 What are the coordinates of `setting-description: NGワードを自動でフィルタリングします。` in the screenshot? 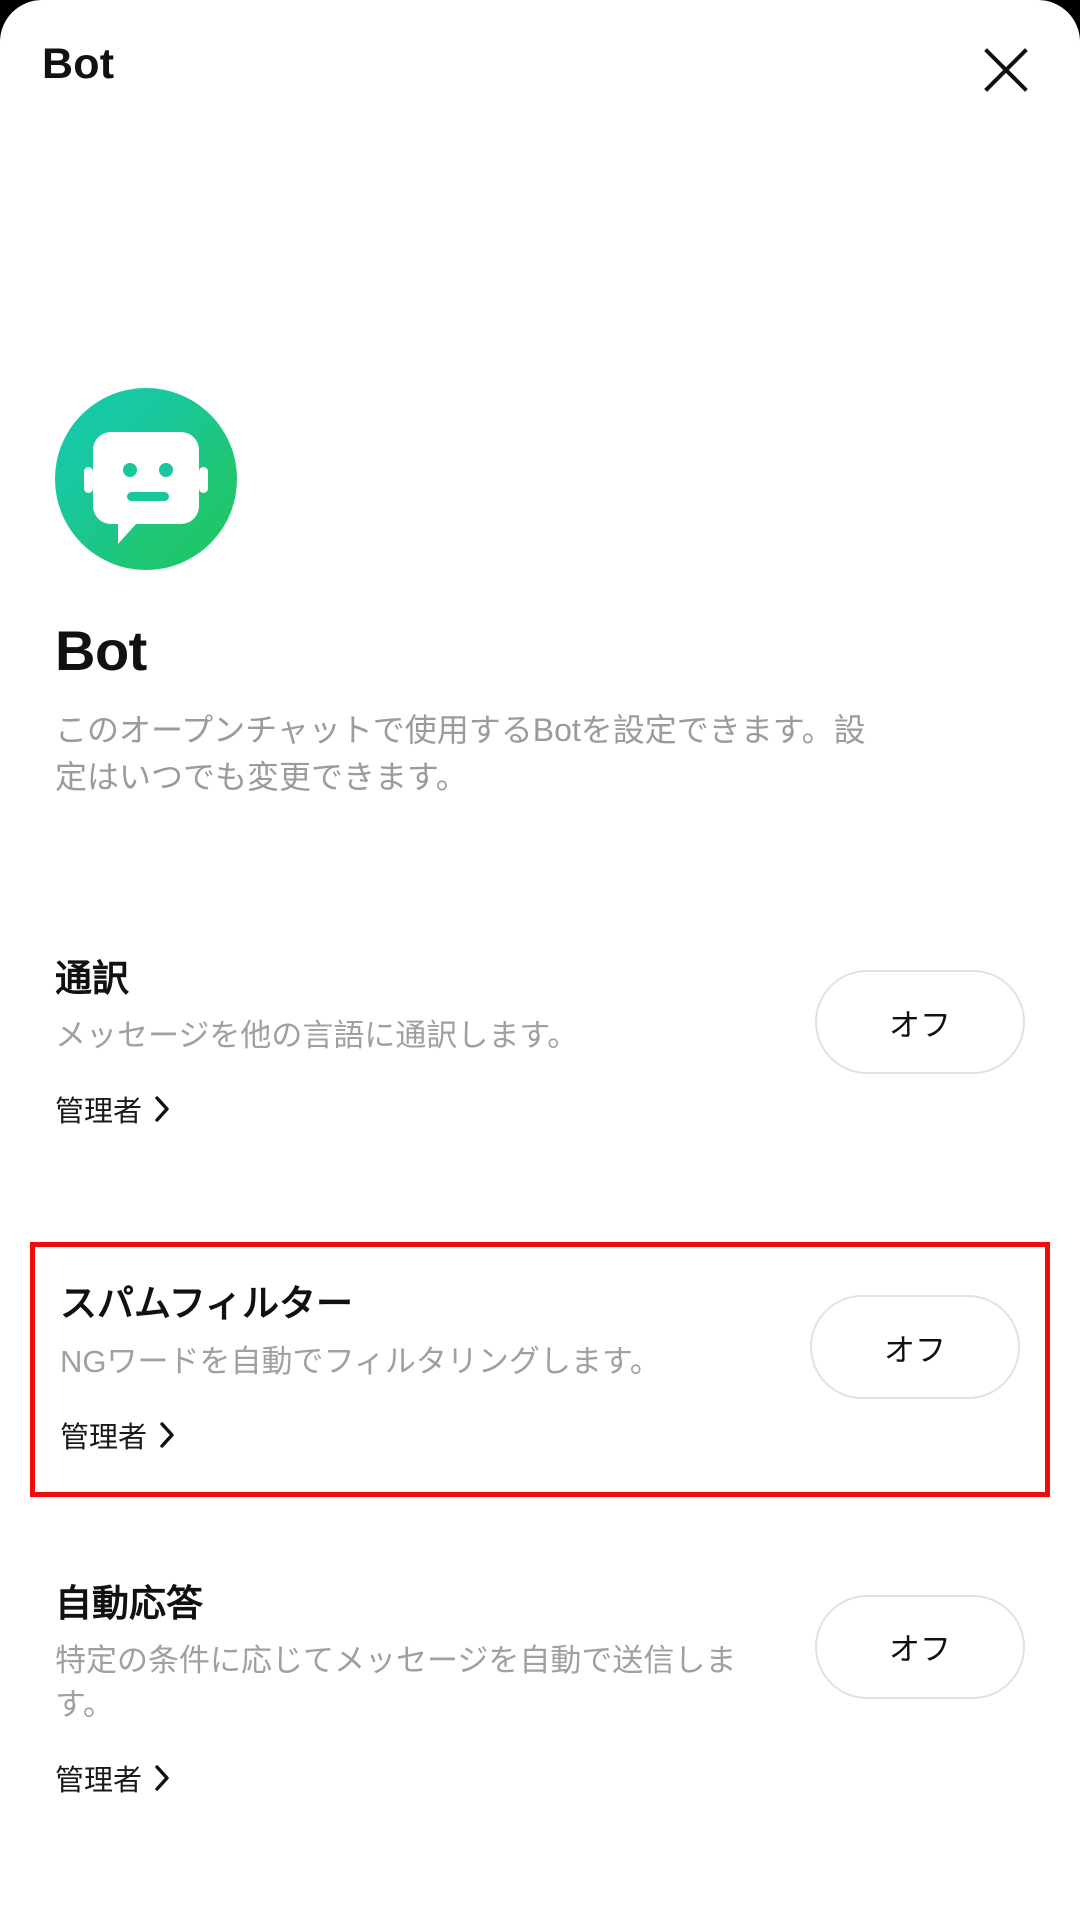 It's located at (360, 1361).